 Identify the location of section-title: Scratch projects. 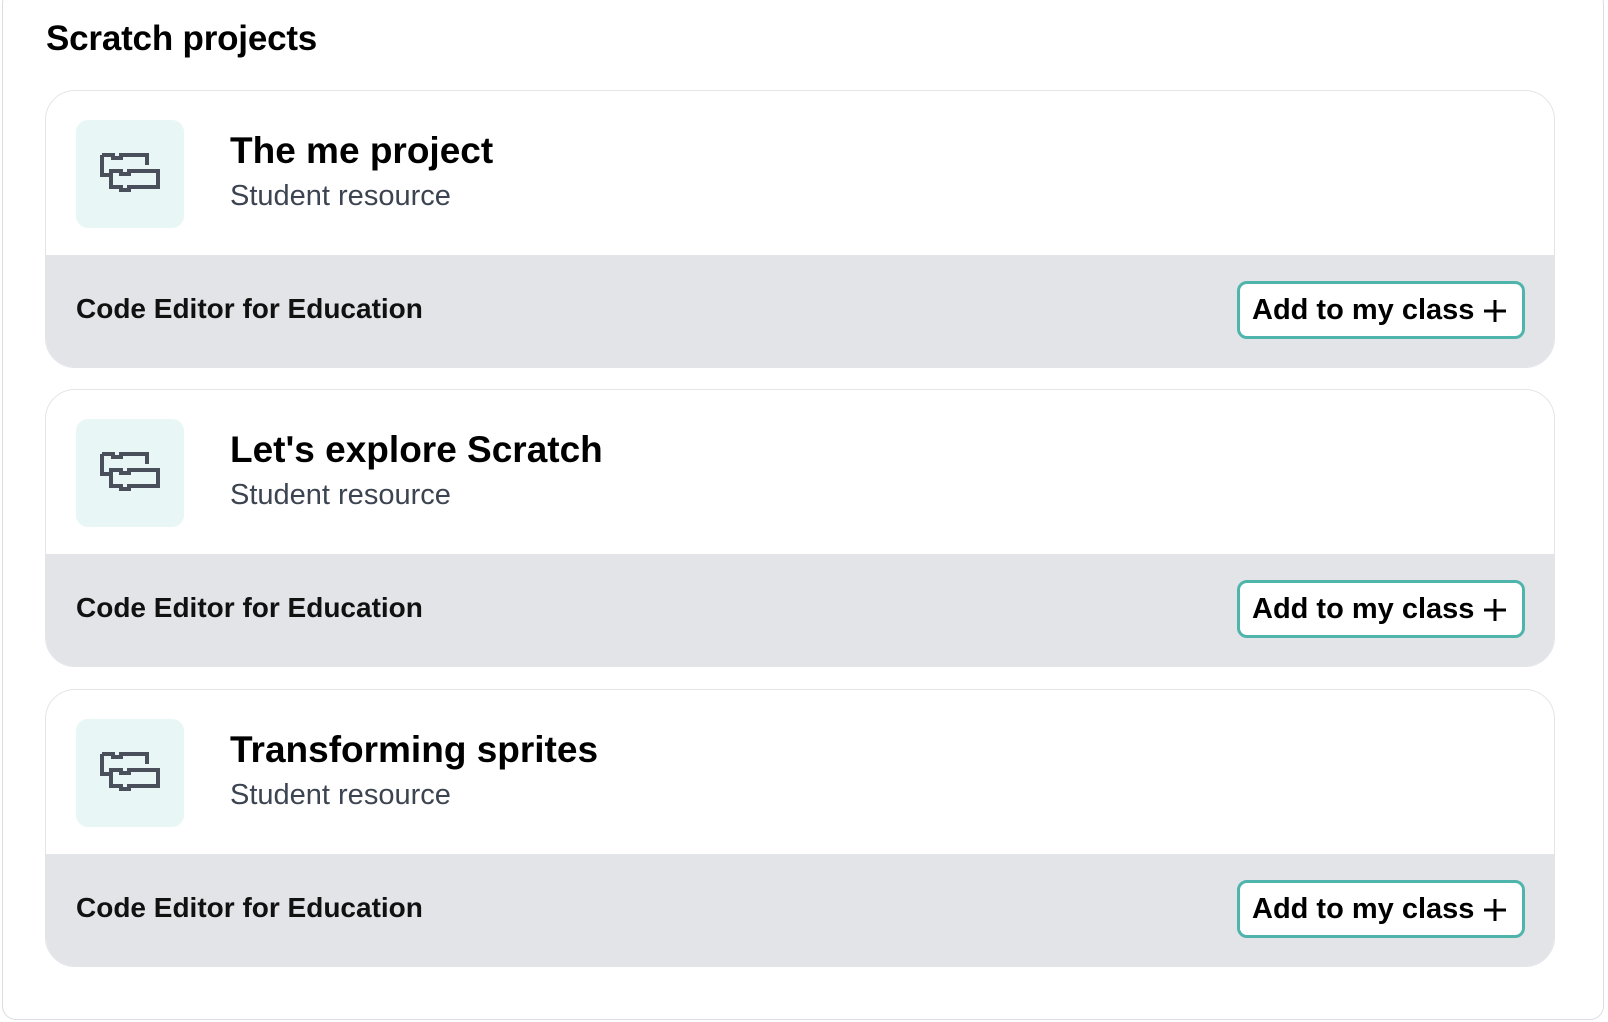
(182, 38).